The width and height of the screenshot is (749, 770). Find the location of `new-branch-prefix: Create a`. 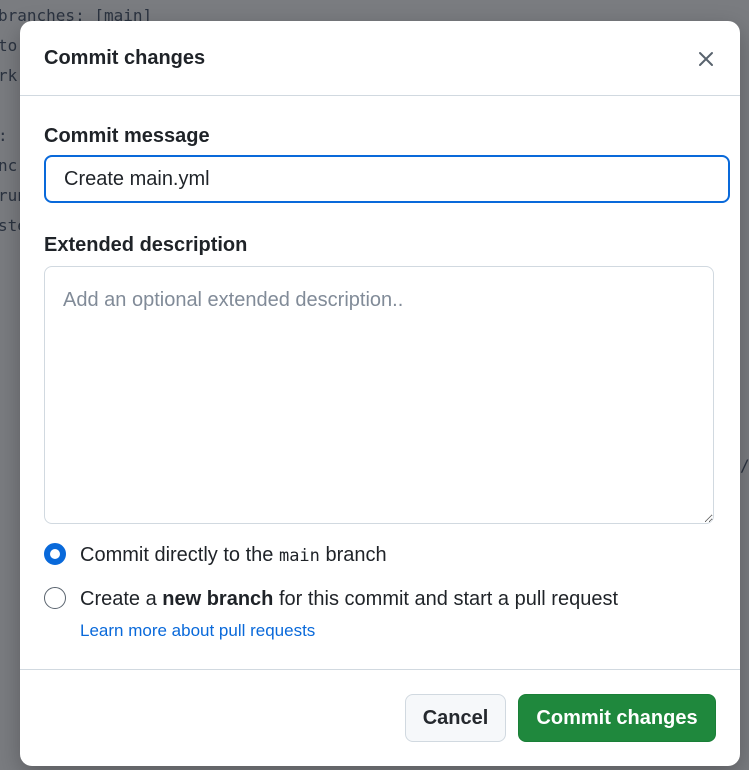

new-branch-prefix: Create a is located at coordinates (121, 599).